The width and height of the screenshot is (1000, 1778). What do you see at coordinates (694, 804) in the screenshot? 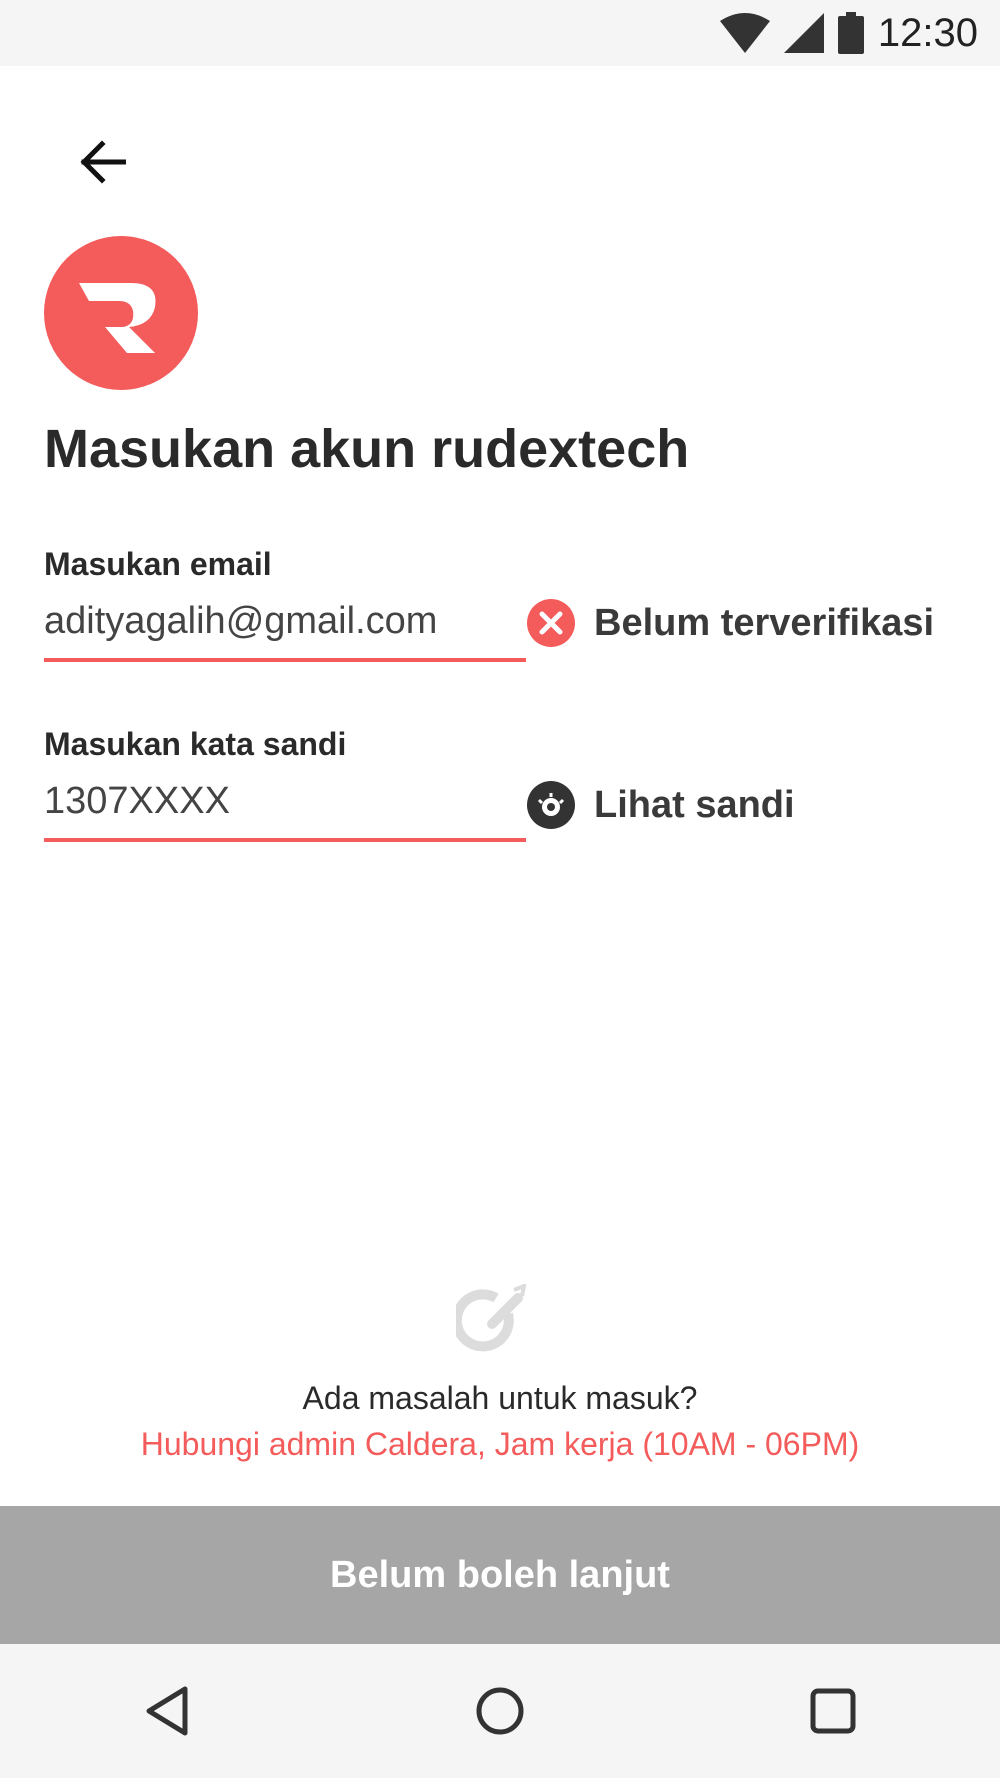
I see `show-password-label: Lihat sandi` at bounding box center [694, 804].